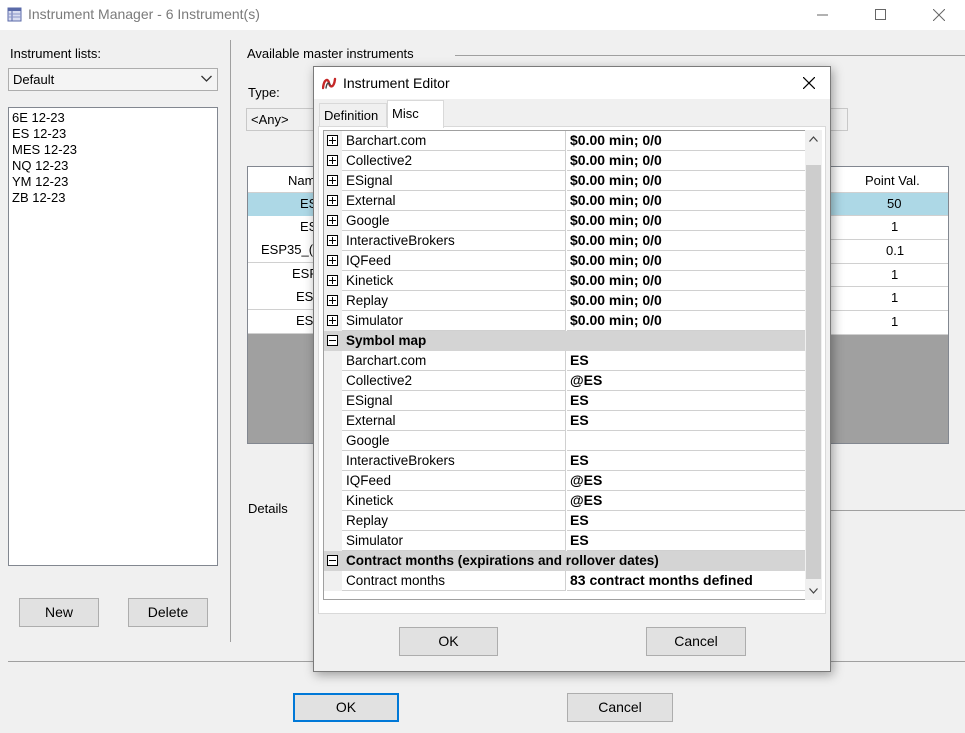  Describe the element at coordinates (889, 204) in the screenshot. I see `table-row: 50` at that location.